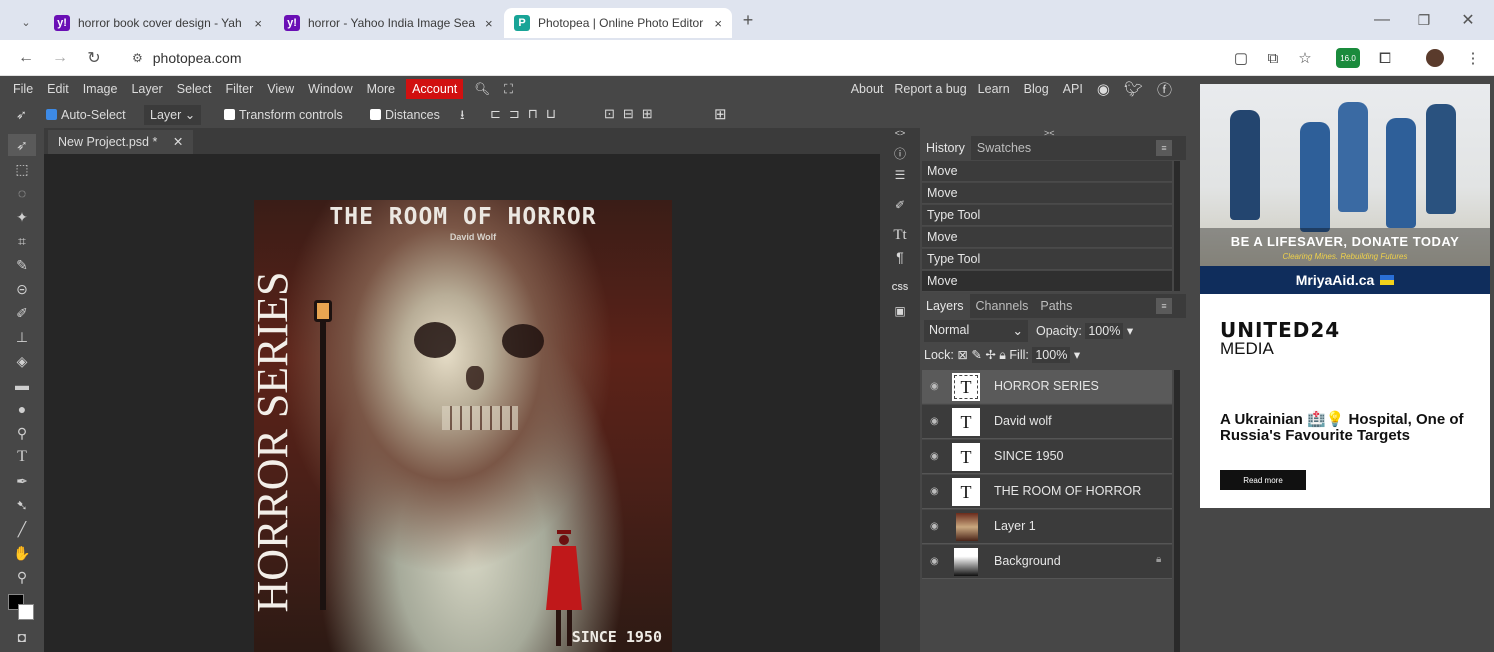 This screenshot has width=1494, height=652. I want to click on account-button: Account, so click(435, 89).